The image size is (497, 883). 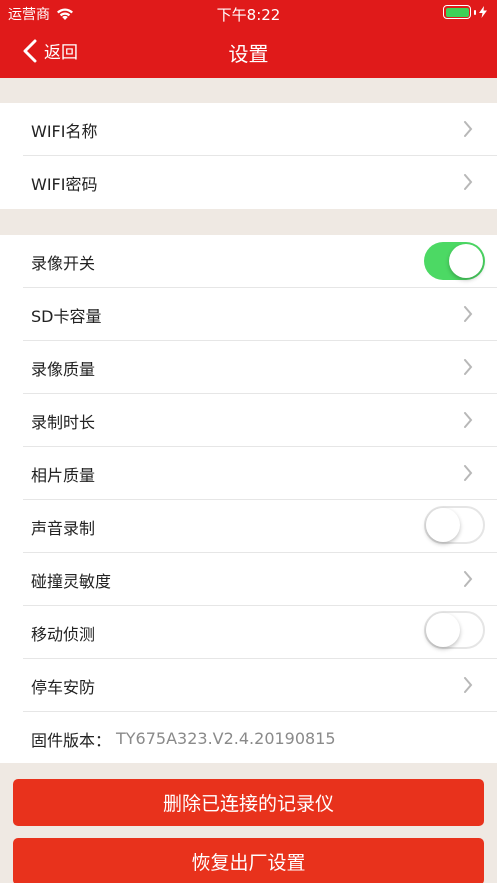 What do you see at coordinates (248, 420) in the screenshot?
I see `row-recording-duration: 录制时长` at bounding box center [248, 420].